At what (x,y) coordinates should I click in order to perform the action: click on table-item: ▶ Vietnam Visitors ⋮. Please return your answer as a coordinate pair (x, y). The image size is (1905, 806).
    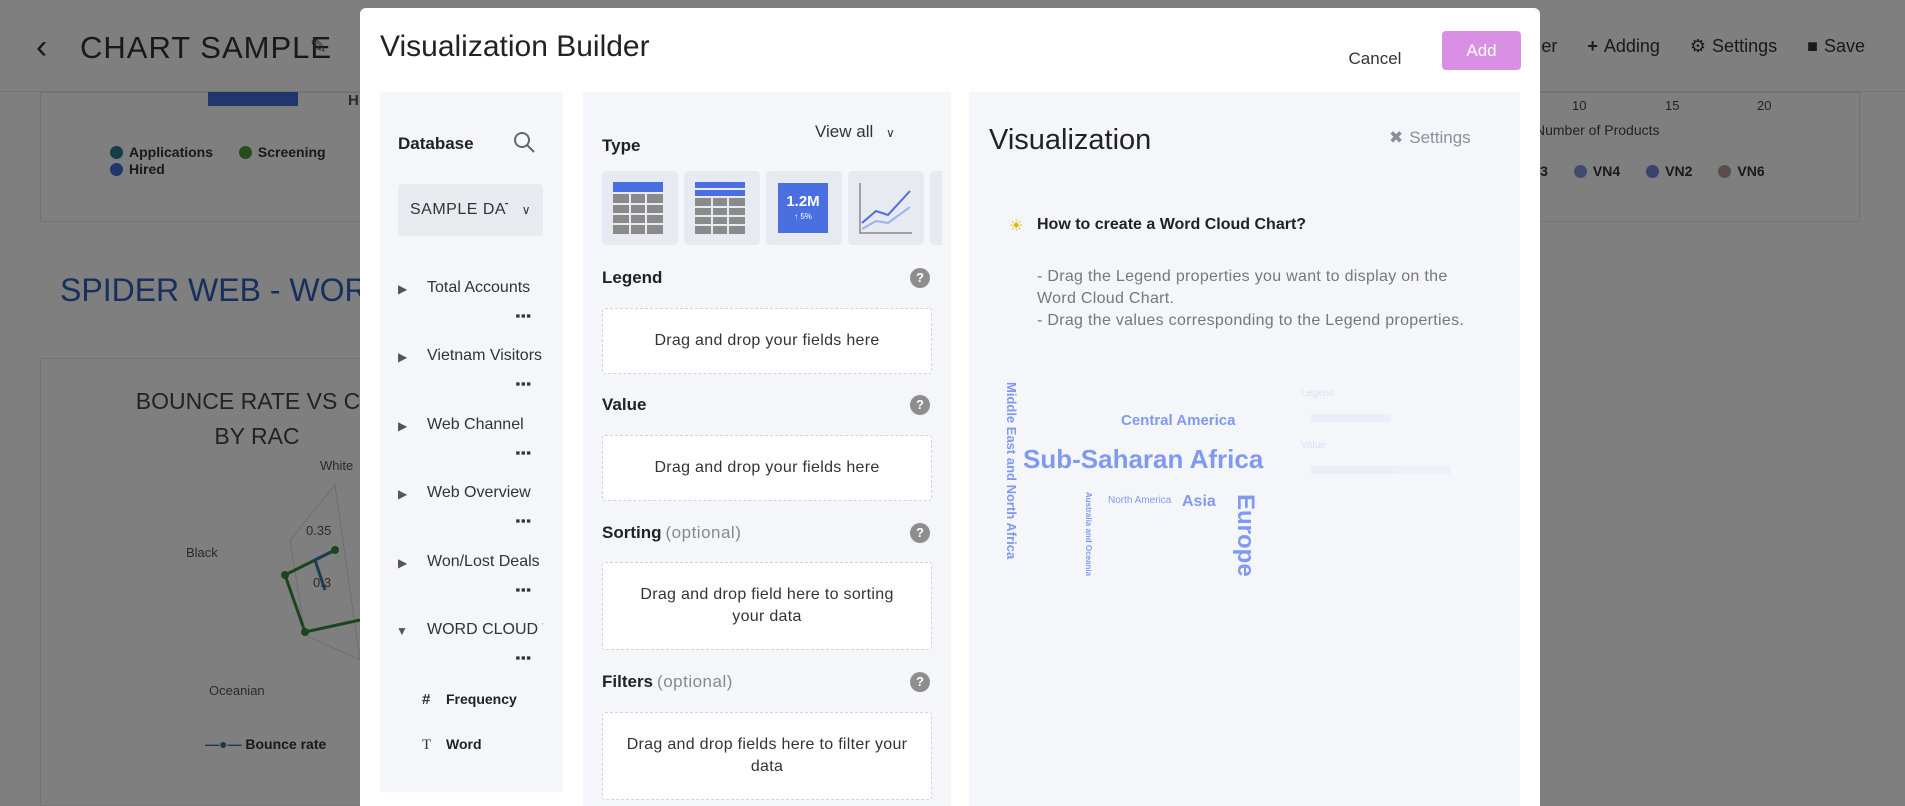
    Looking at the image, I should click on (471, 377).